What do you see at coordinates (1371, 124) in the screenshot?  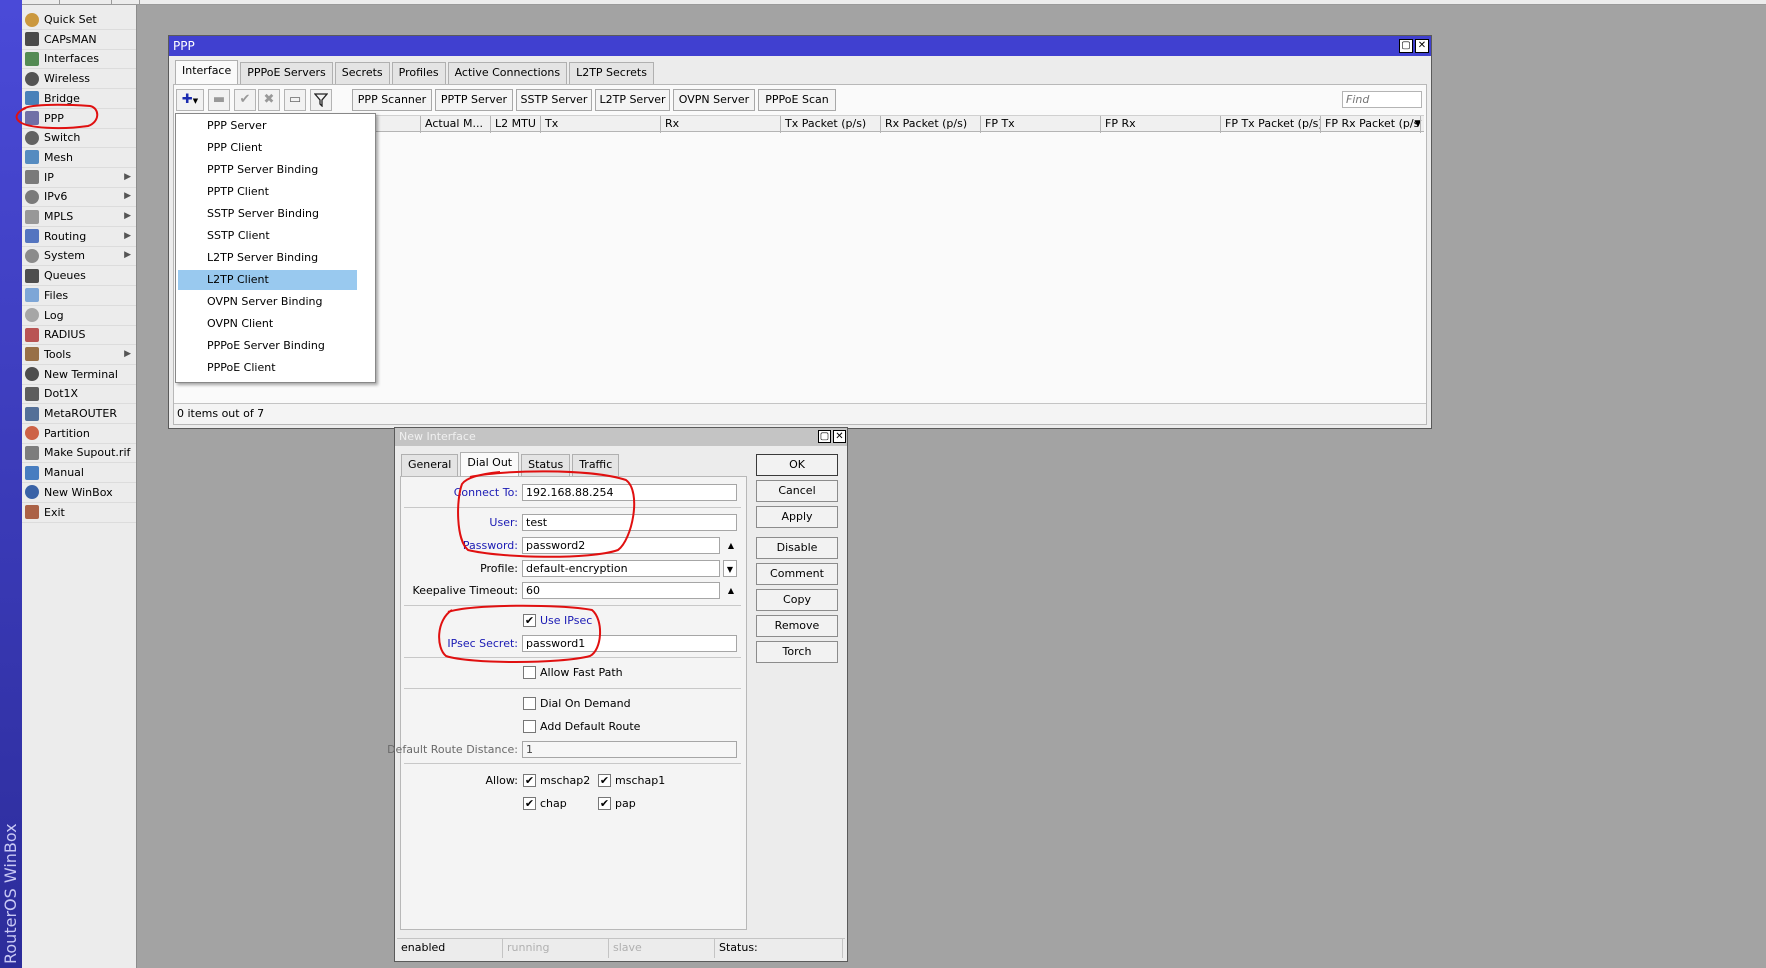 I see `column-header: FP Rx Packet (p/s)` at bounding box center [1371, 124].